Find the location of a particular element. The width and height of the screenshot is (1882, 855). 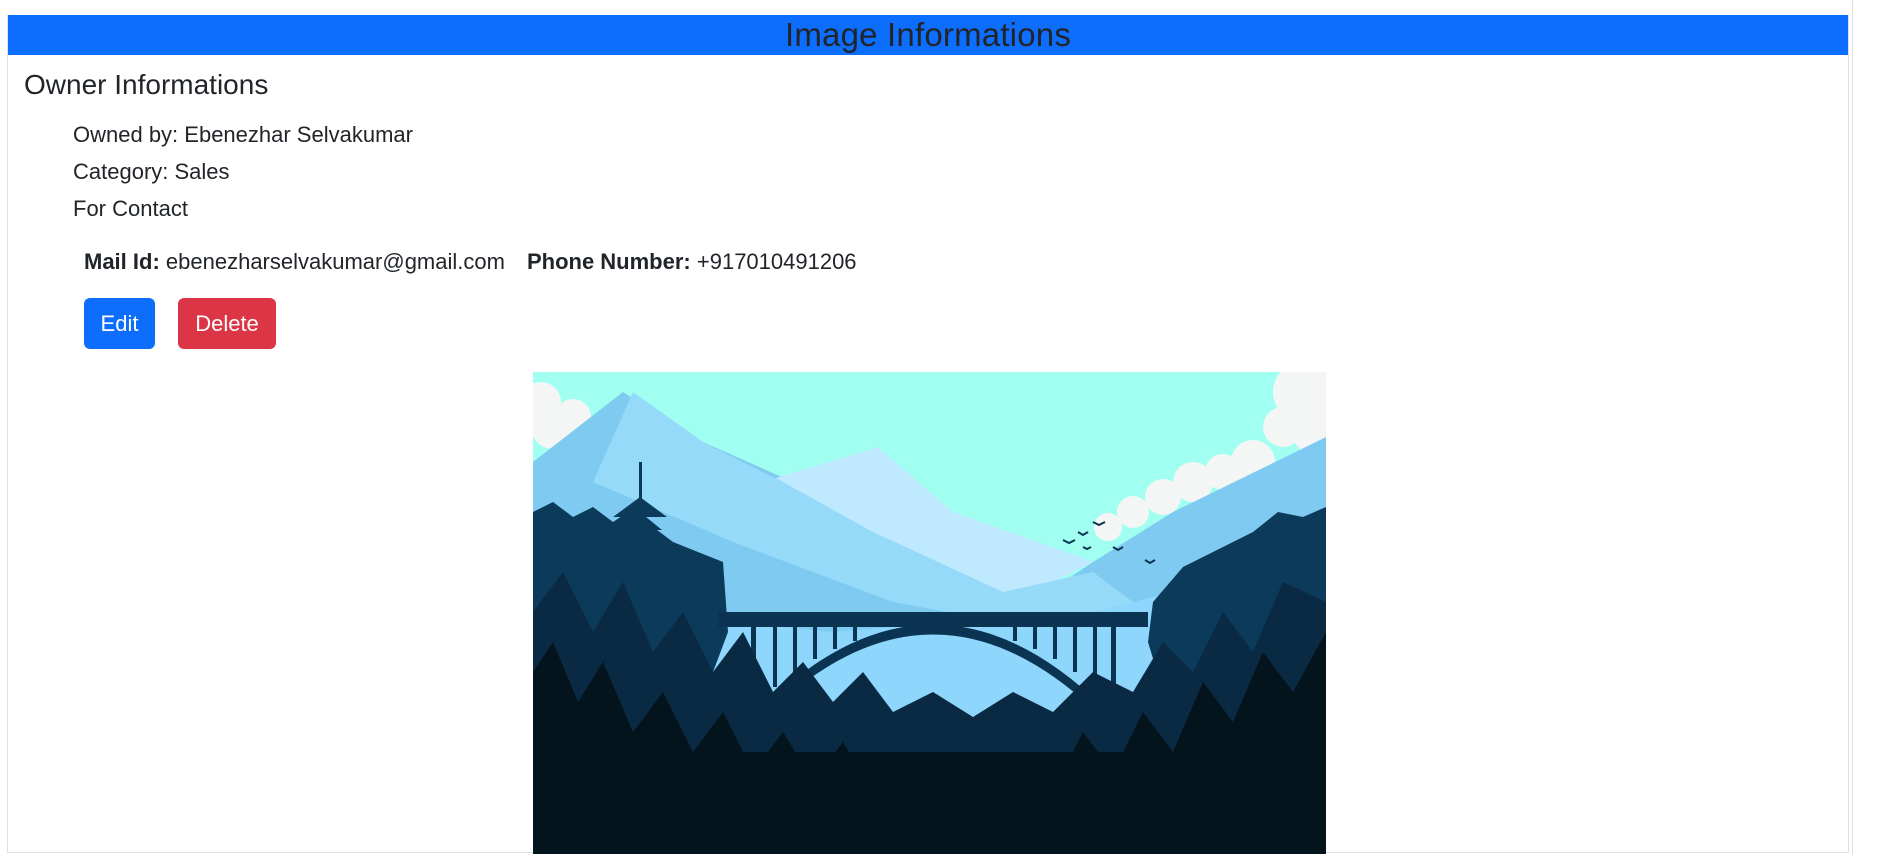

owner-section-title: Owner Informations is located at coordinates (146, 84).